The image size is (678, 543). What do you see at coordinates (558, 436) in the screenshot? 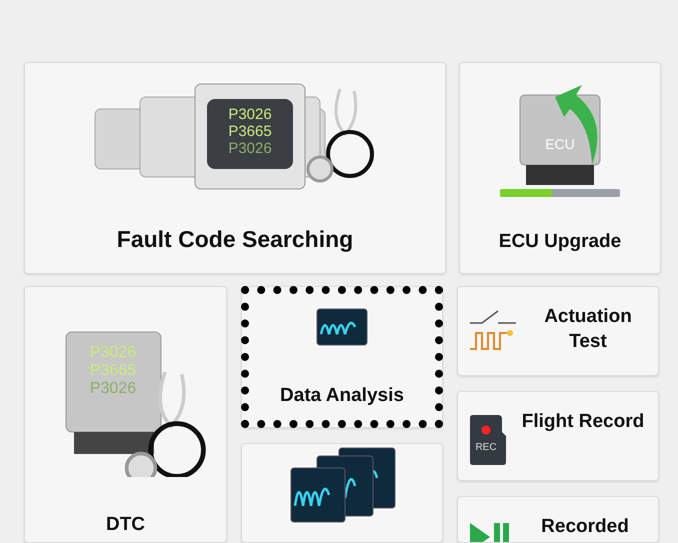
I see `menu-tile: REC Flight Record` at bounding box center [558, 436].